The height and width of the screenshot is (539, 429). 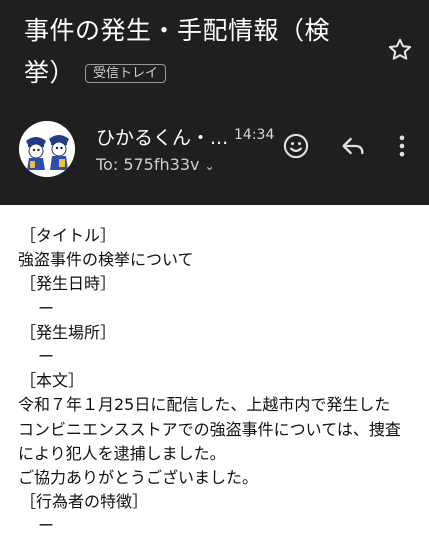 I want to click on subject-line-2: 挙）, so click(x=50, y=72).